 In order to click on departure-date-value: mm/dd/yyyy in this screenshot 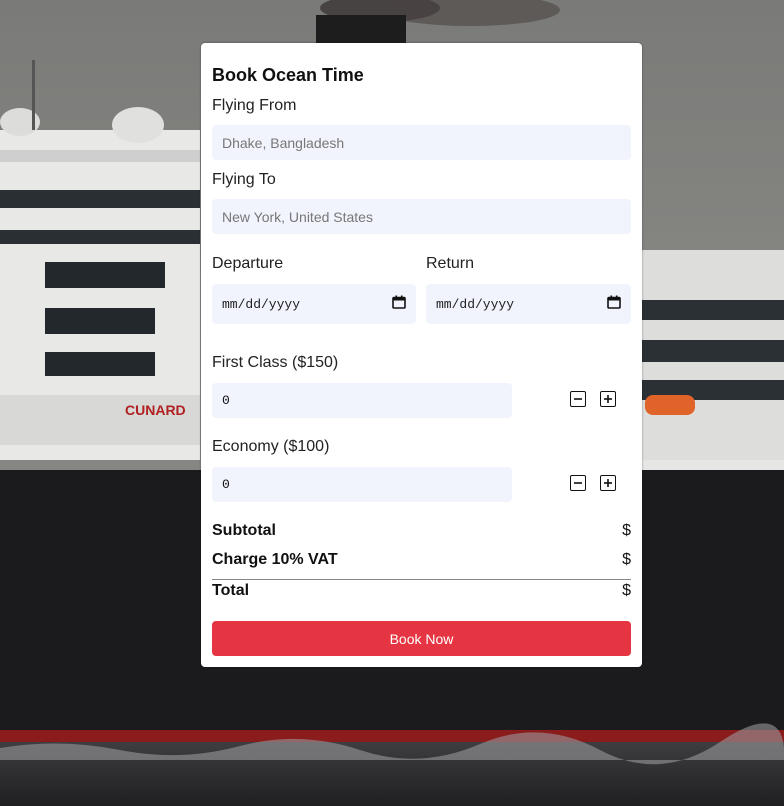, I will do `click(261, 304)`.